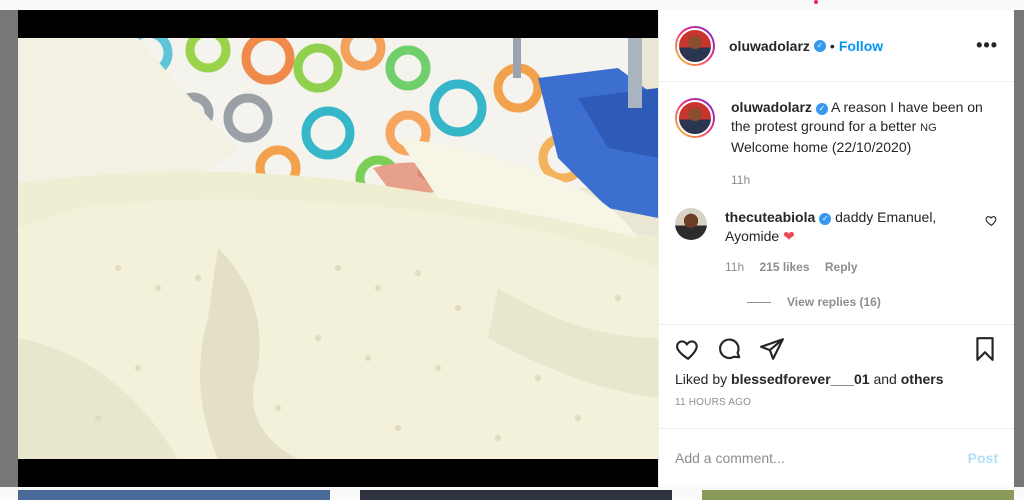 Image resolution: width=1024 pixels, height=500 pixels. I want to click on caption-text-line2: Welcome home (22/10/2020), so click(821, 147).